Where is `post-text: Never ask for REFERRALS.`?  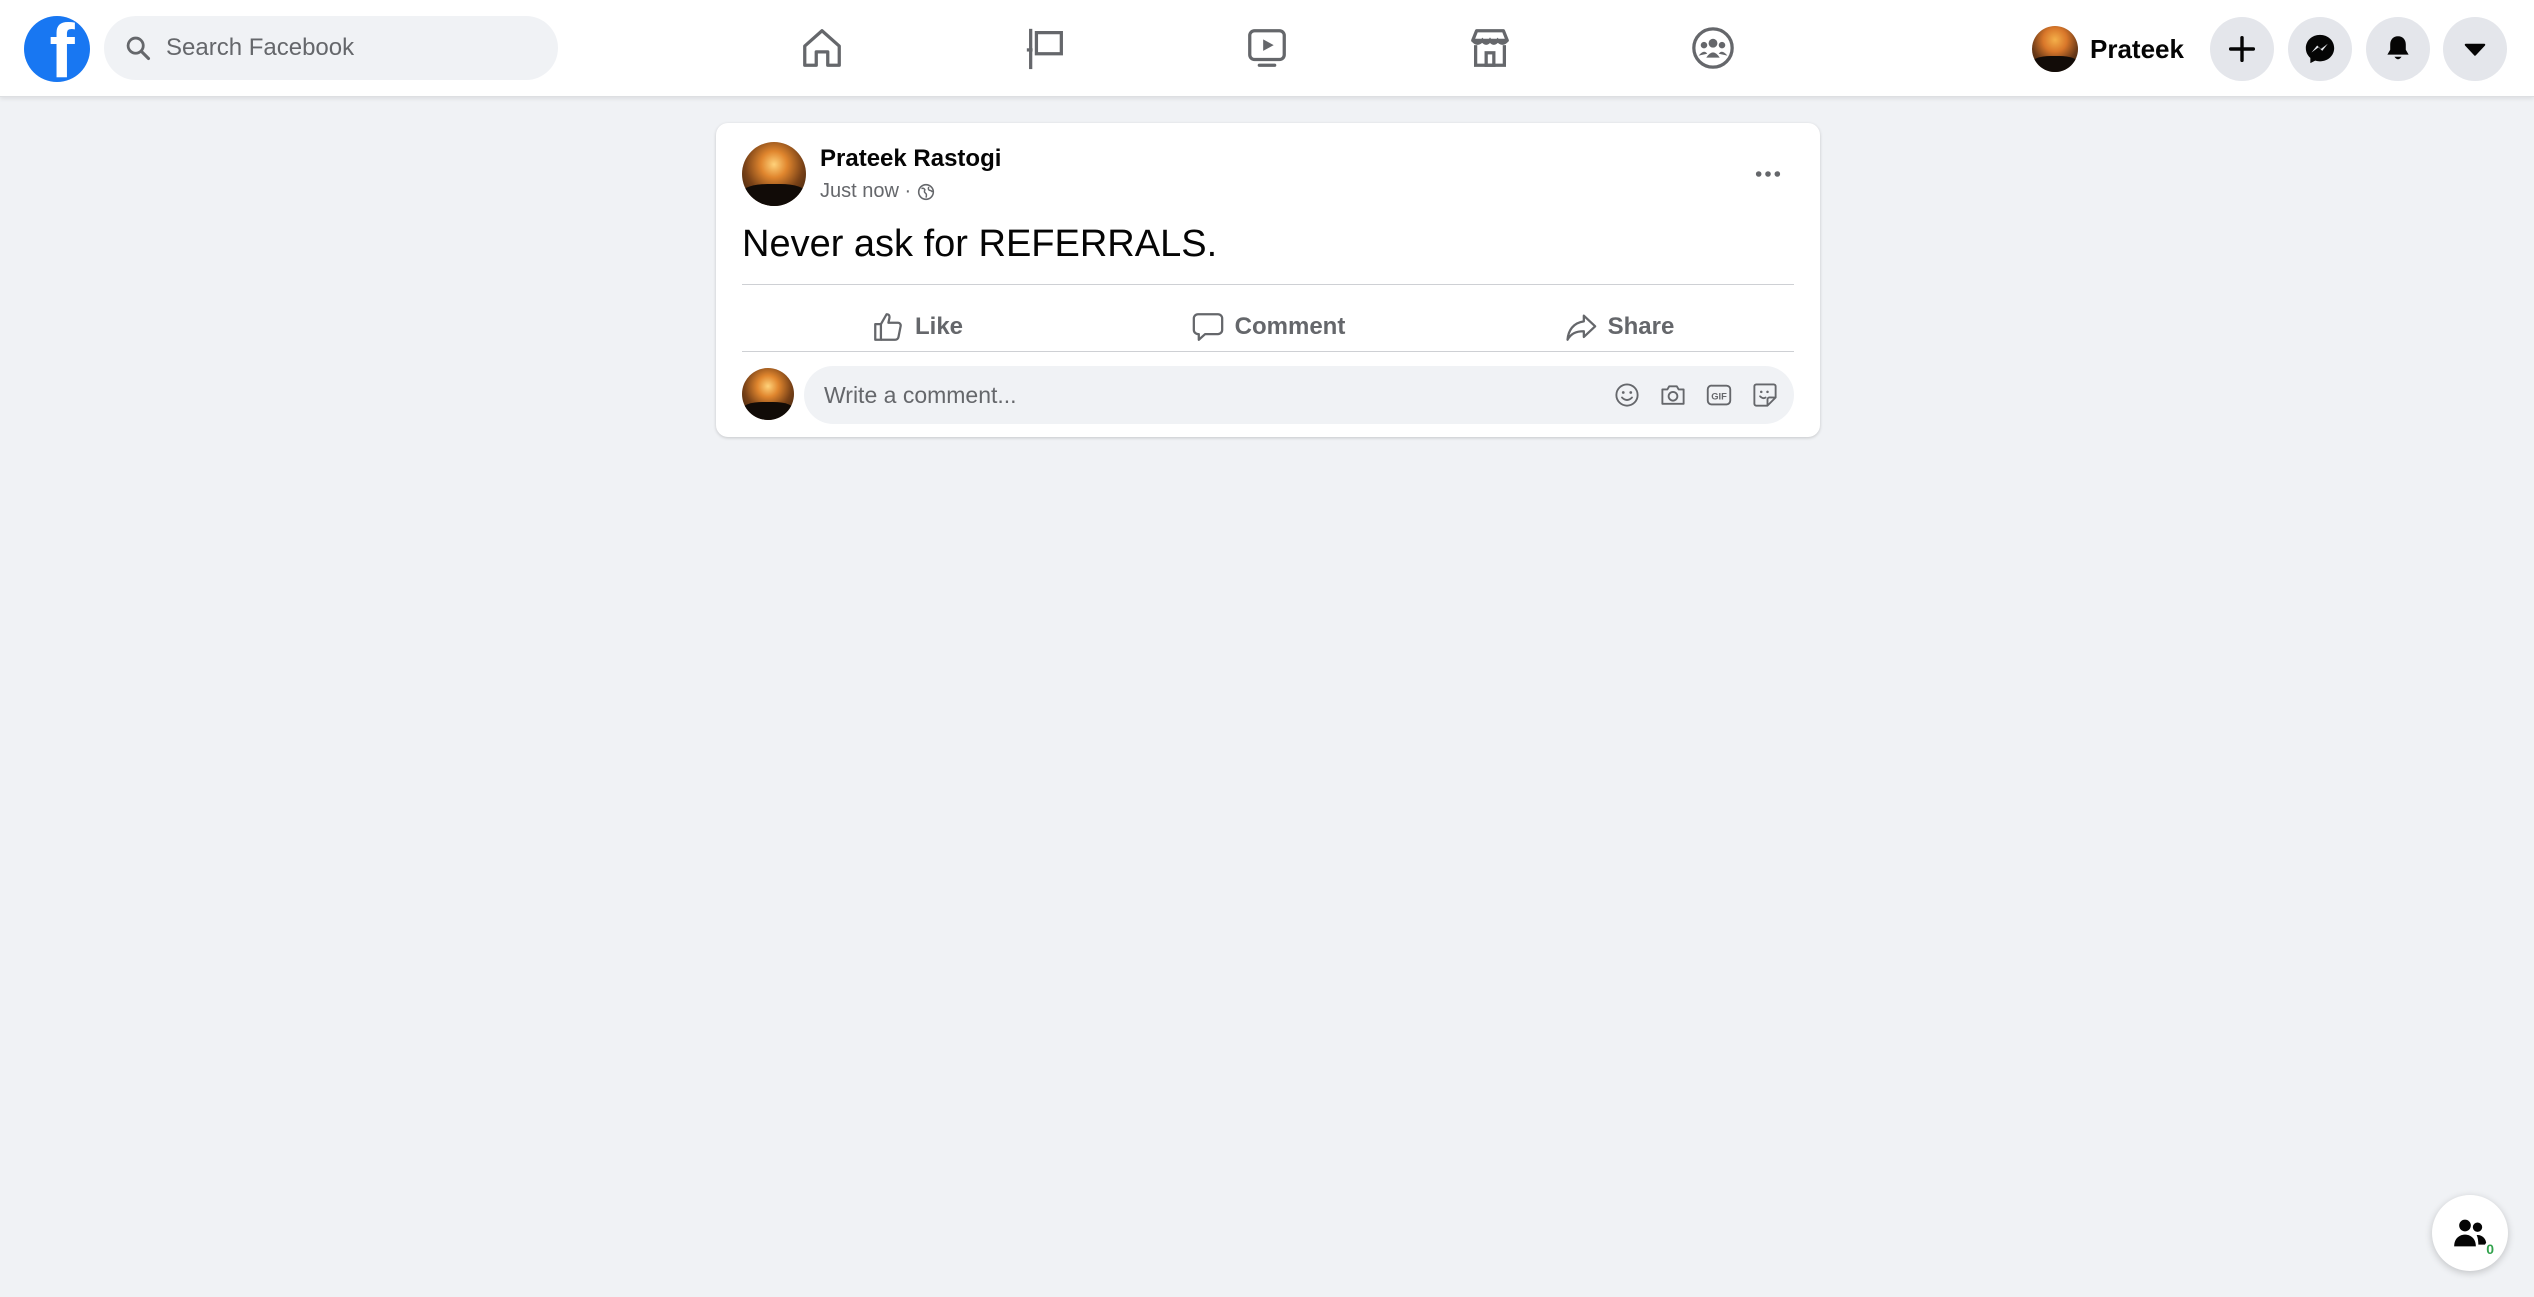
post-text: Never ask for REFERRALS. is located at coordinates (980, 244).